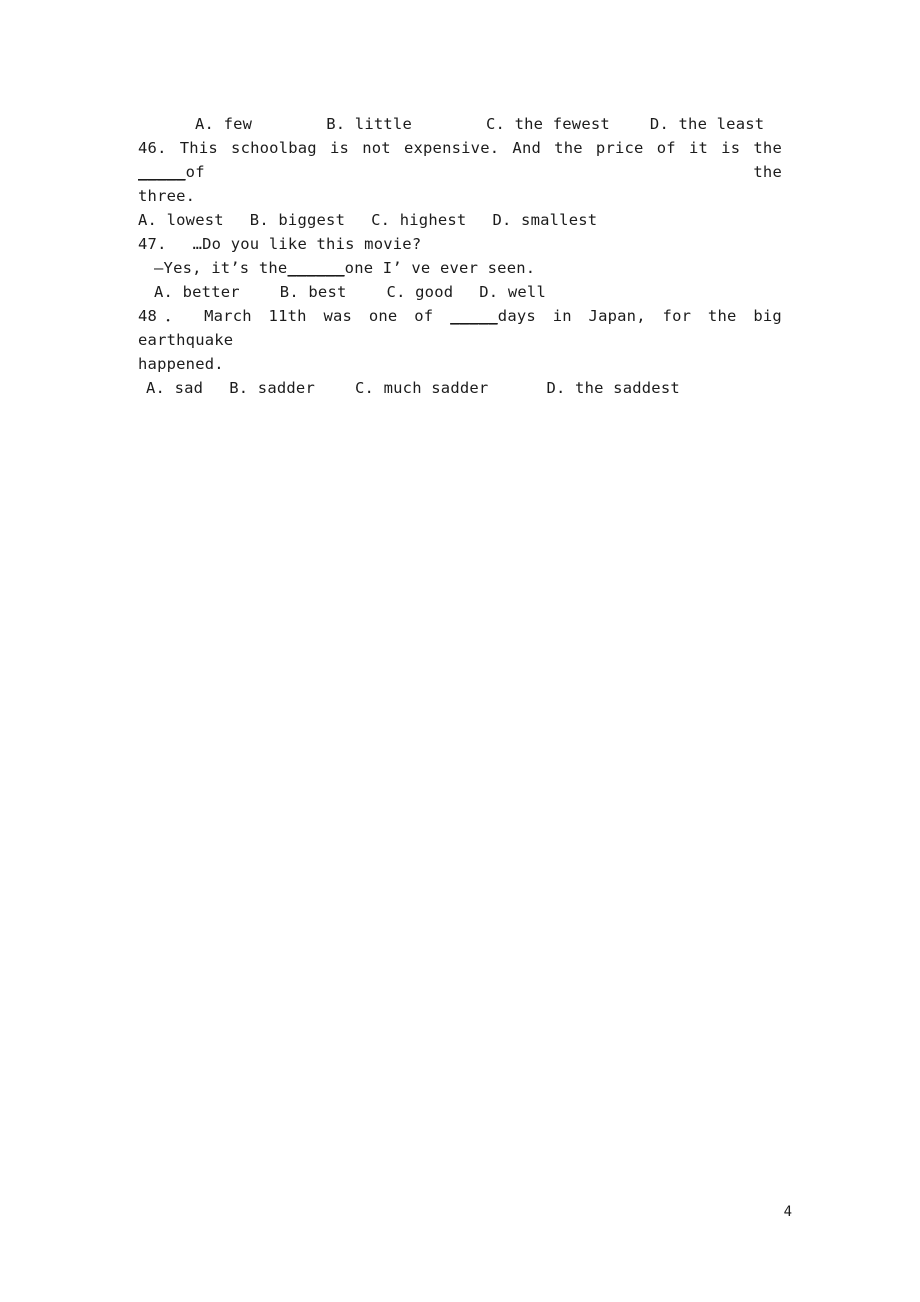 This screenshot has height=1302, width=920. What do you see at coordinates (571, 316) in the screenshot?
I see `q48-stem-after-blank: days in Japan,` at bounding box center [571, 316].